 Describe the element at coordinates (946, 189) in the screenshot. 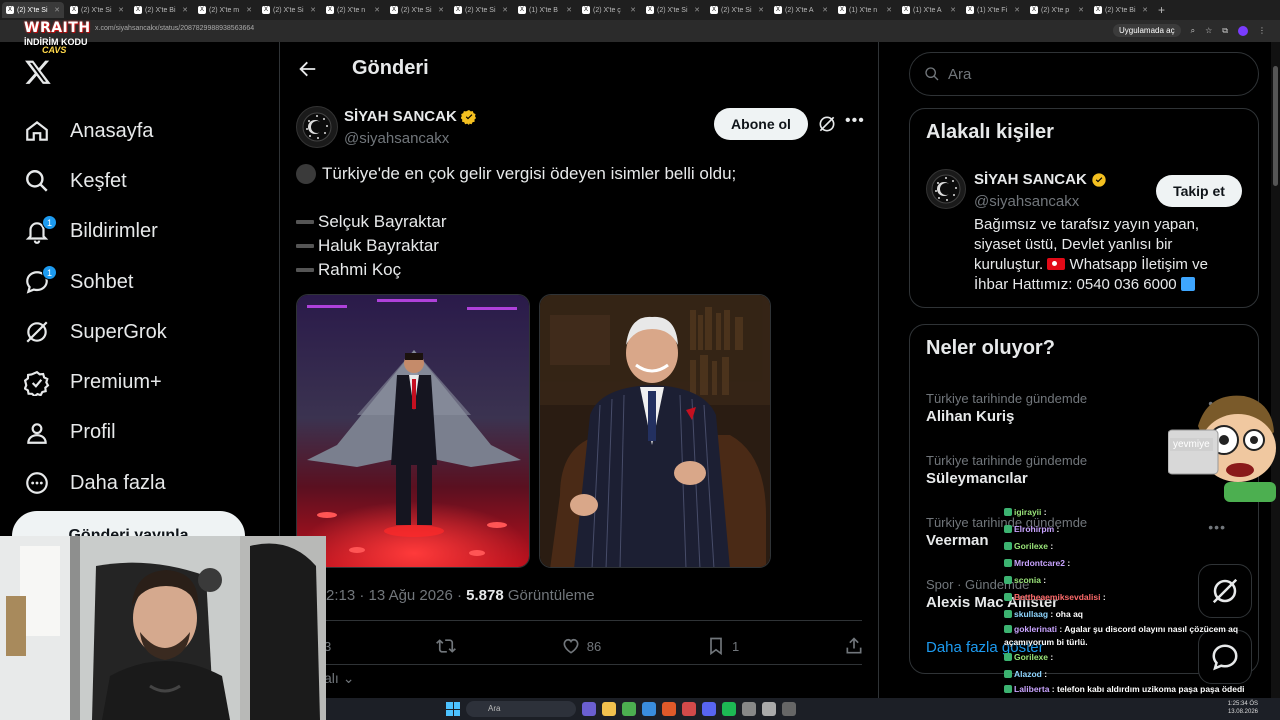

I see `related-avatar` at that location.